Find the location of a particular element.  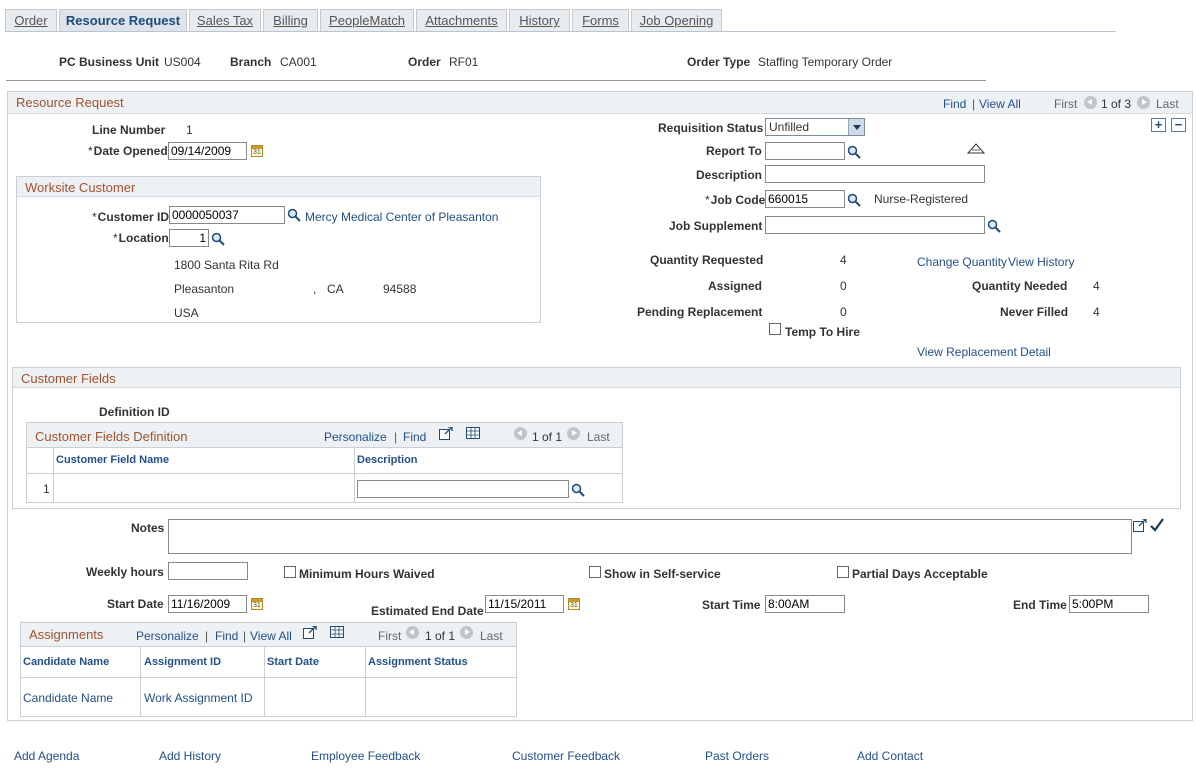

person-profile-icon is located at coordinates (976, 149).